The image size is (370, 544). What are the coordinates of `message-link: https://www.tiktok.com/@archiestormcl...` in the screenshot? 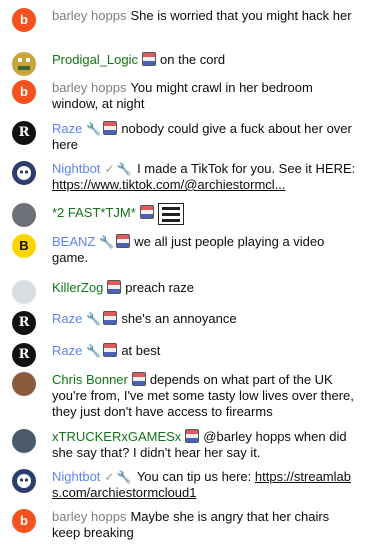 It's located at (169, 184).